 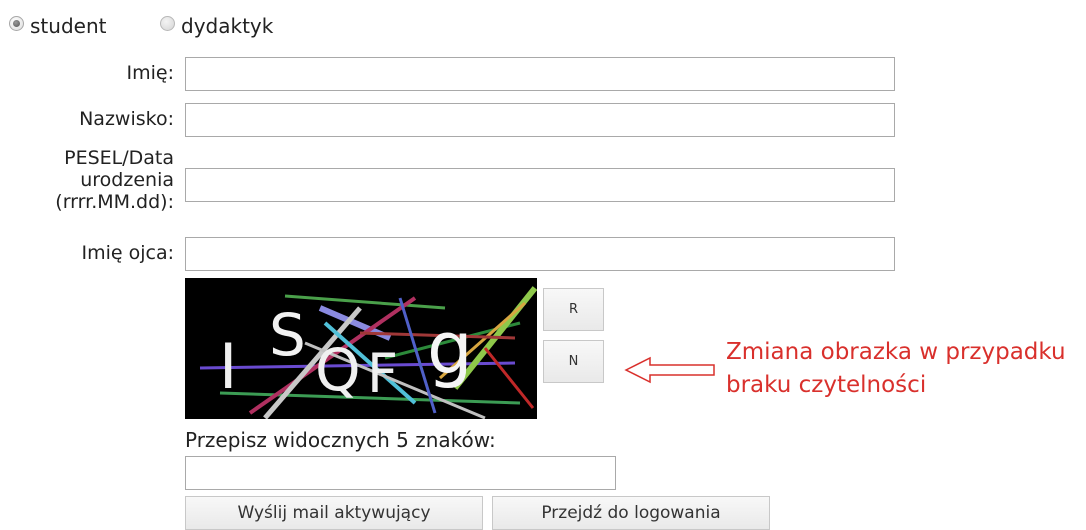 I want to click on captcha-prompt-label: Przepisz widocznych 5 znaków:, so click(x=340, y=440).